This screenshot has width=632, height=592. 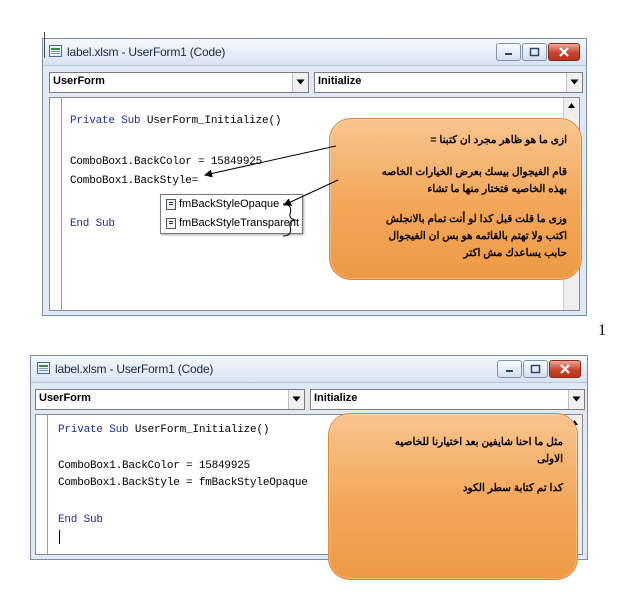 I want to click on code-line-end-sub: End Sub, so click(x=80, y=520).